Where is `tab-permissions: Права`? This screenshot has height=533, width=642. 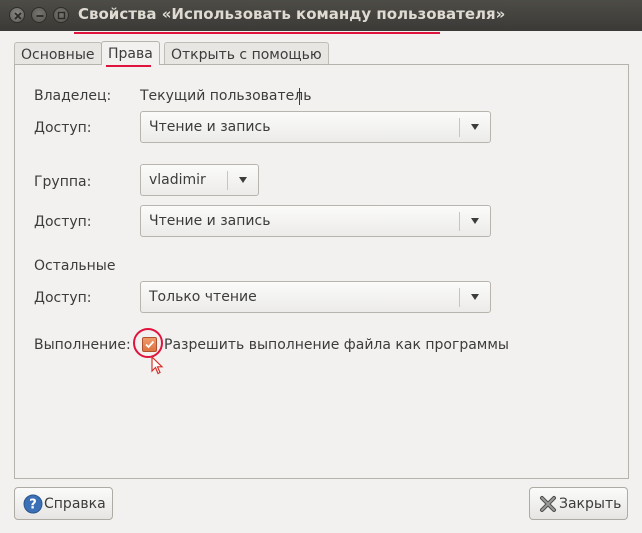
tab-permissions: Права is located at coordinates (130, 53).